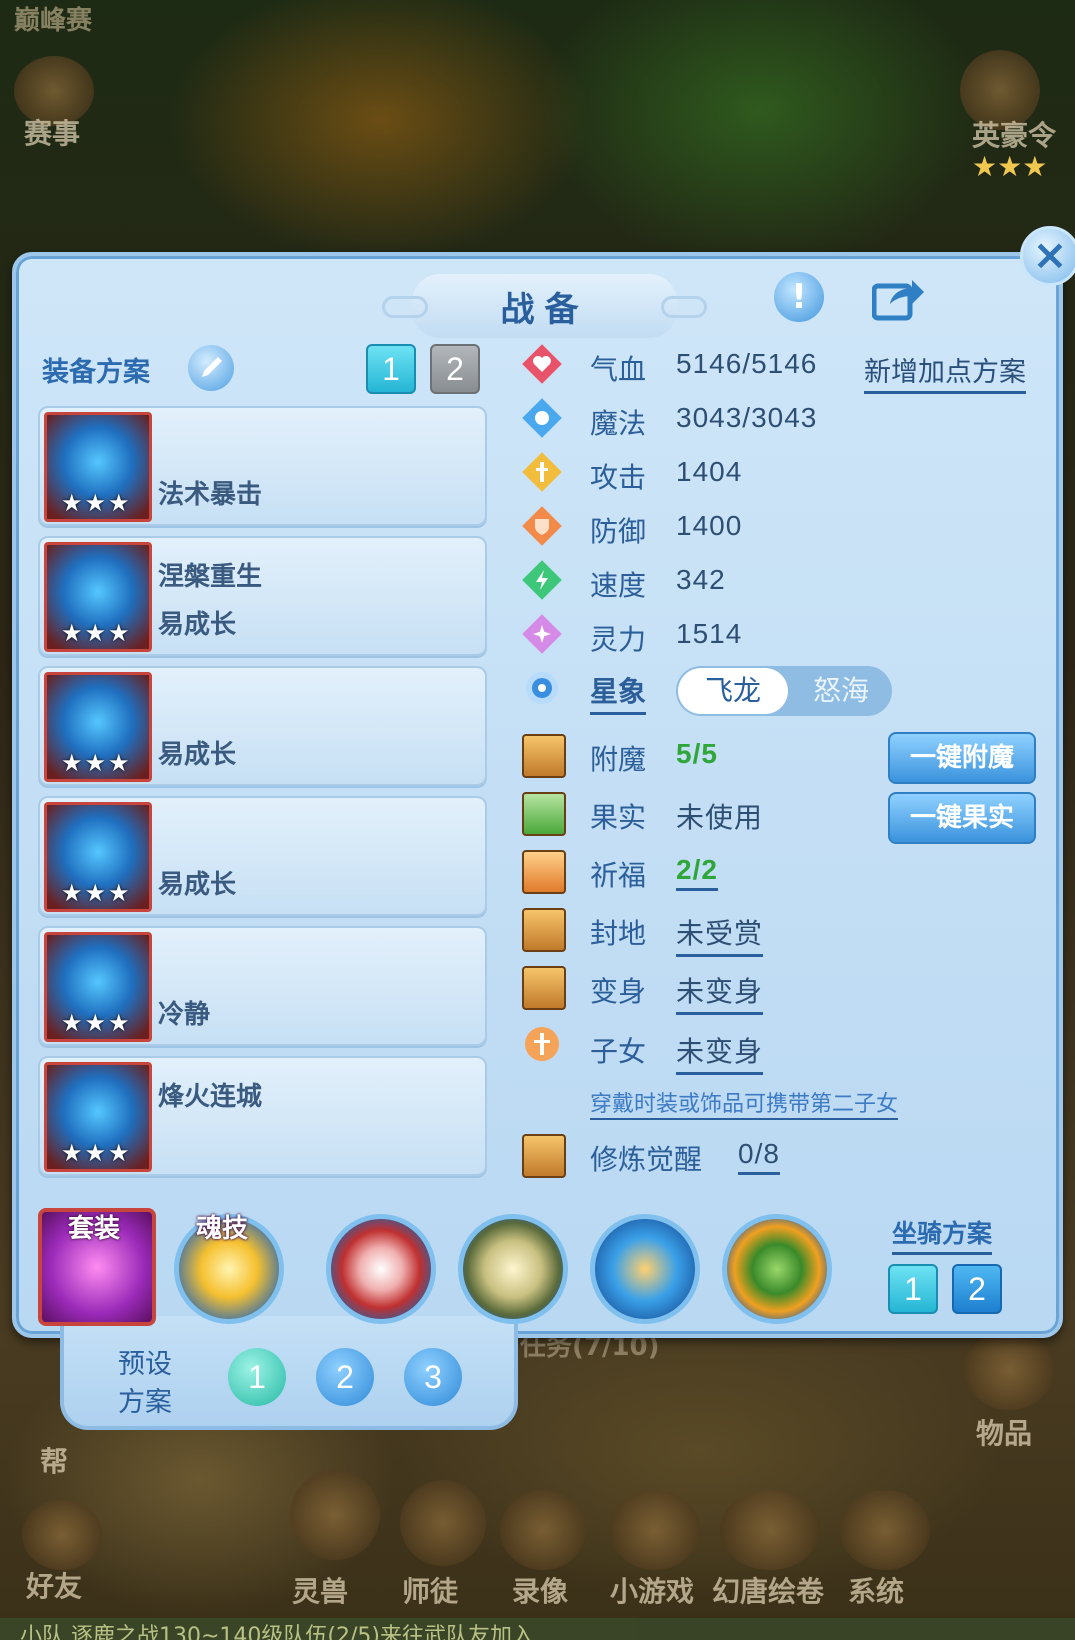 This screenshot has height=1640, width=1075. Describe the element at coordinates (540, 1590) in the screenshot. I see `nav-replay: 录像` at that location.